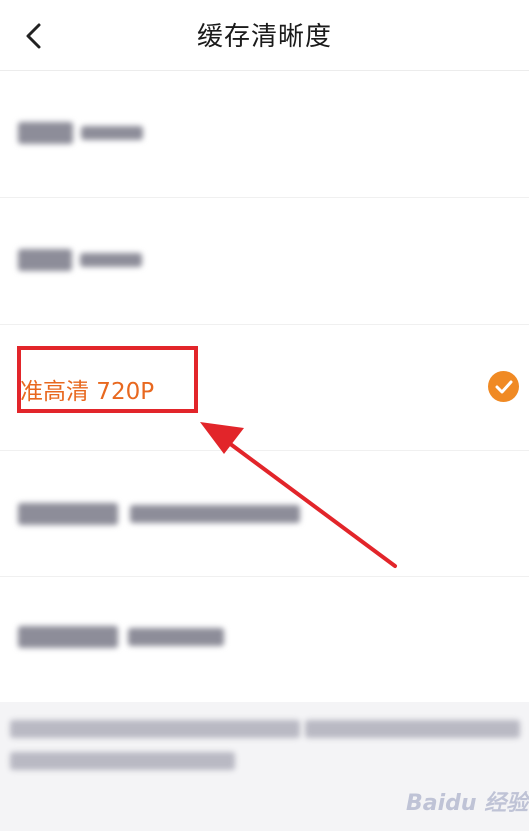 Image resolution: width=529 pixels, height=831 pixels. What do you see at coordinates (503, 386) in the screenshot?
I see `check-circle-icon` at bounding box center [503, 386].